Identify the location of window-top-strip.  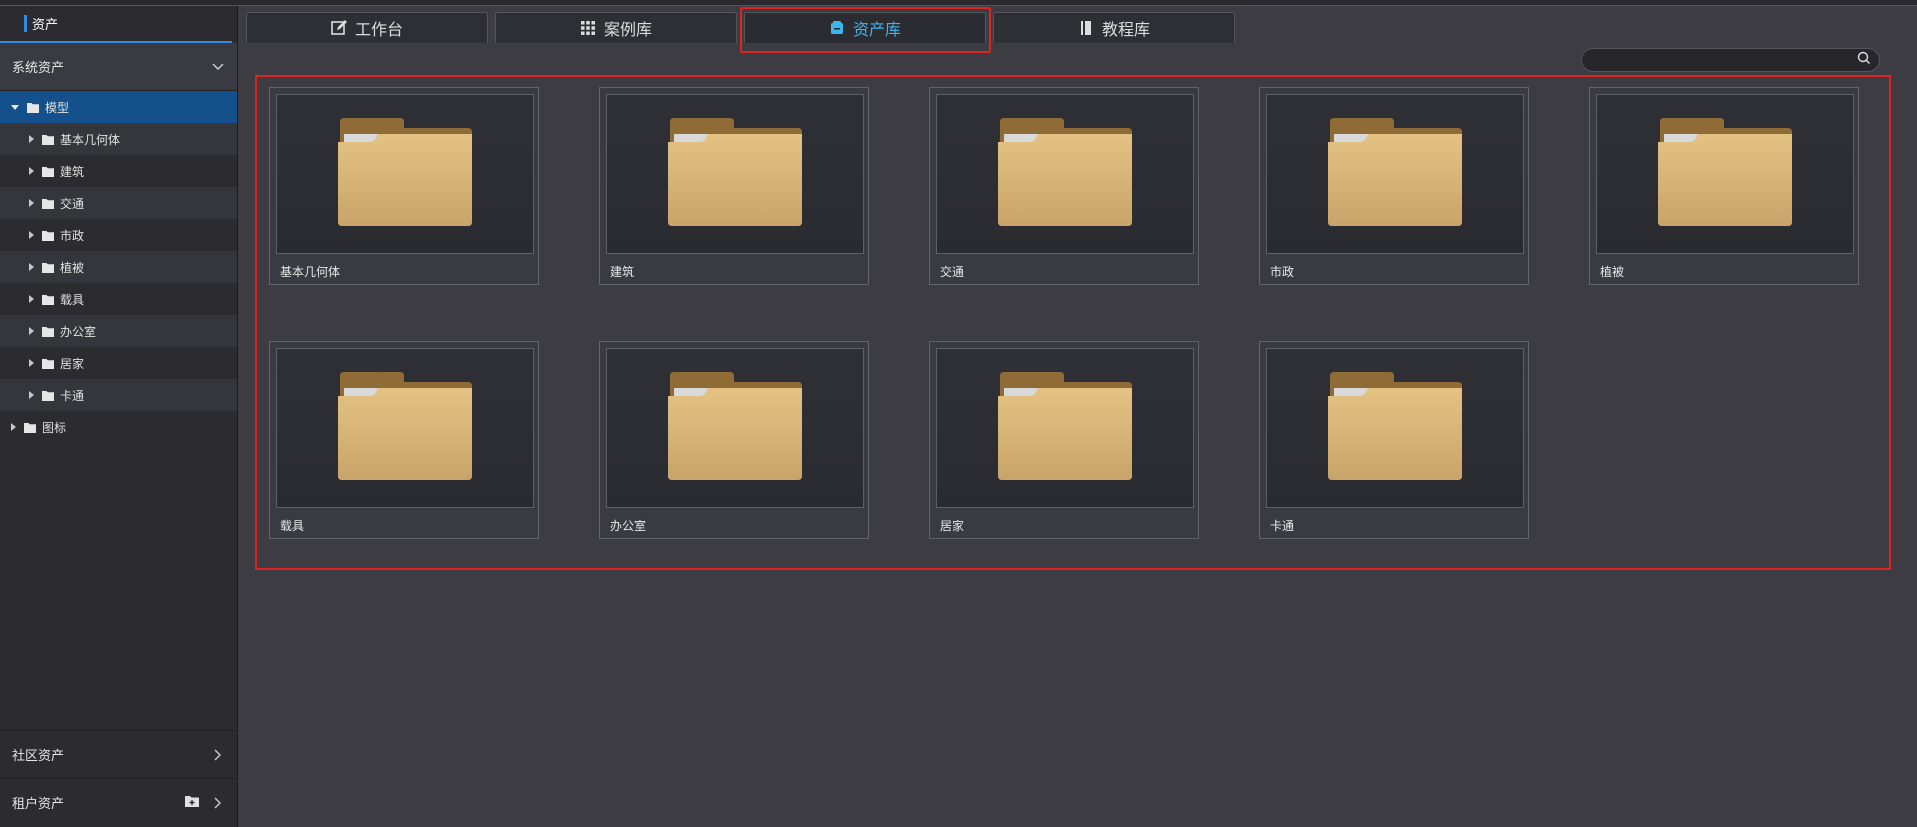
(958, 3).